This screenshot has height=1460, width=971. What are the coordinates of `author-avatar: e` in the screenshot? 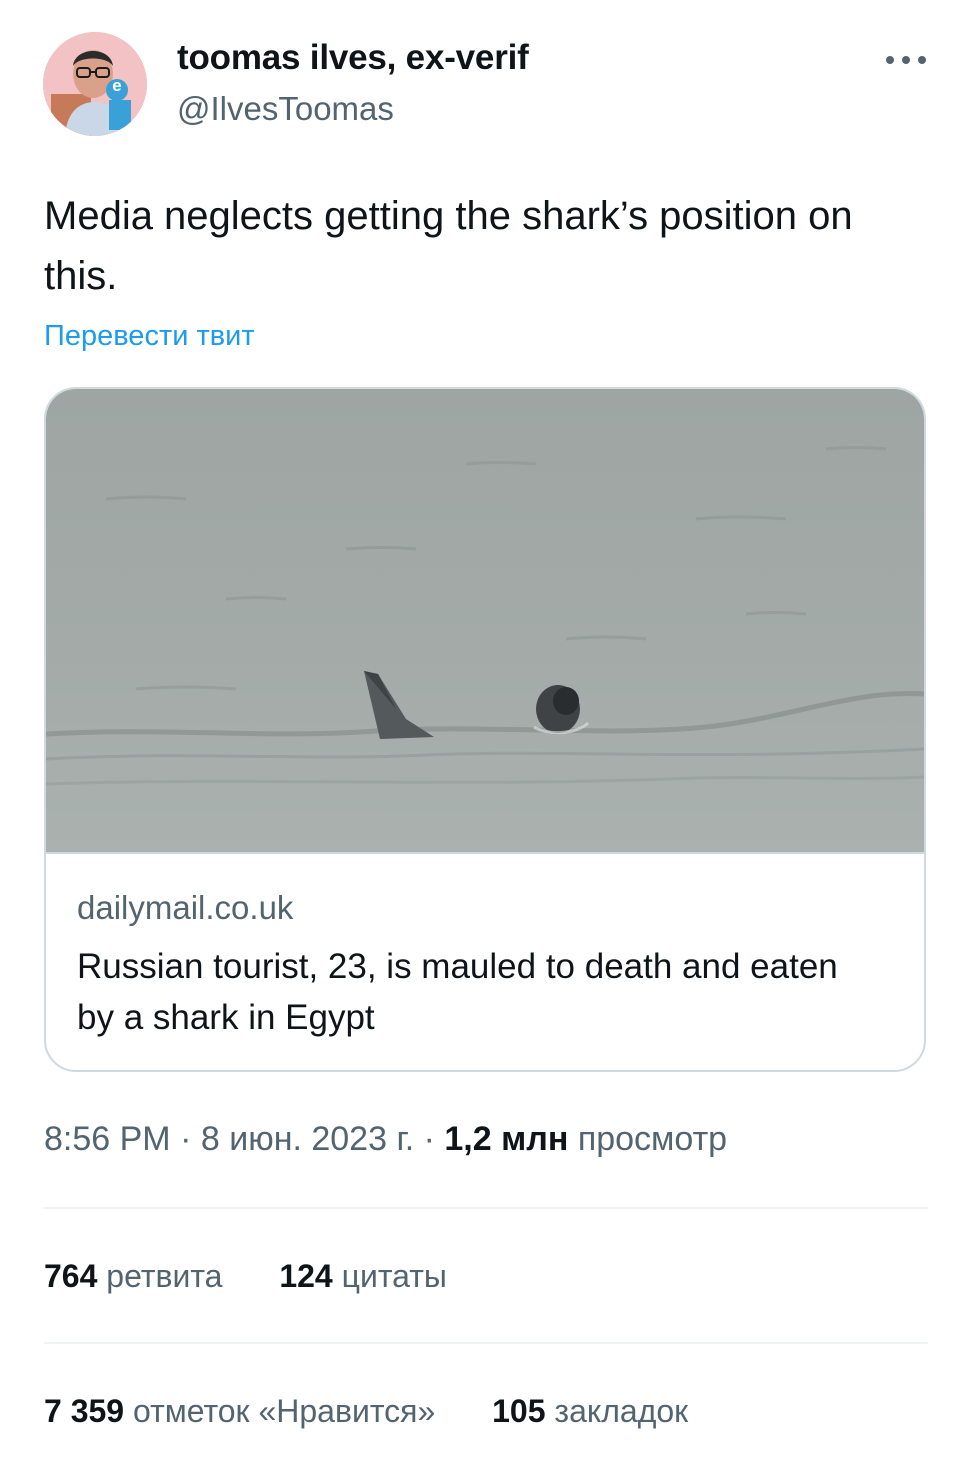 It's located at (95, 84).